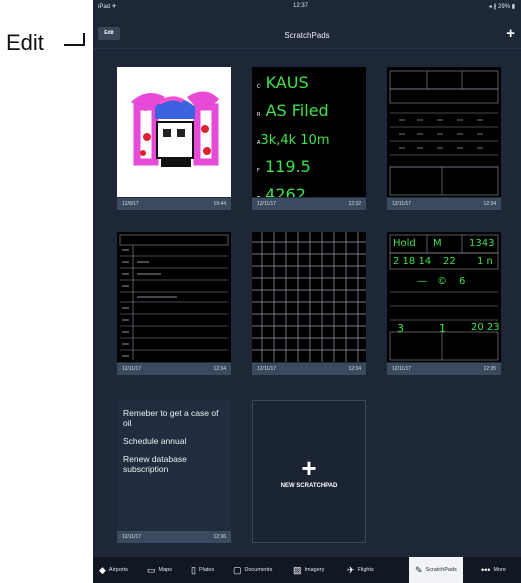 This screenshot has width=521, height=583. Describe the element at coordinates (258, 570) in the screenshot. I see `tab-label: Documents` at that location.